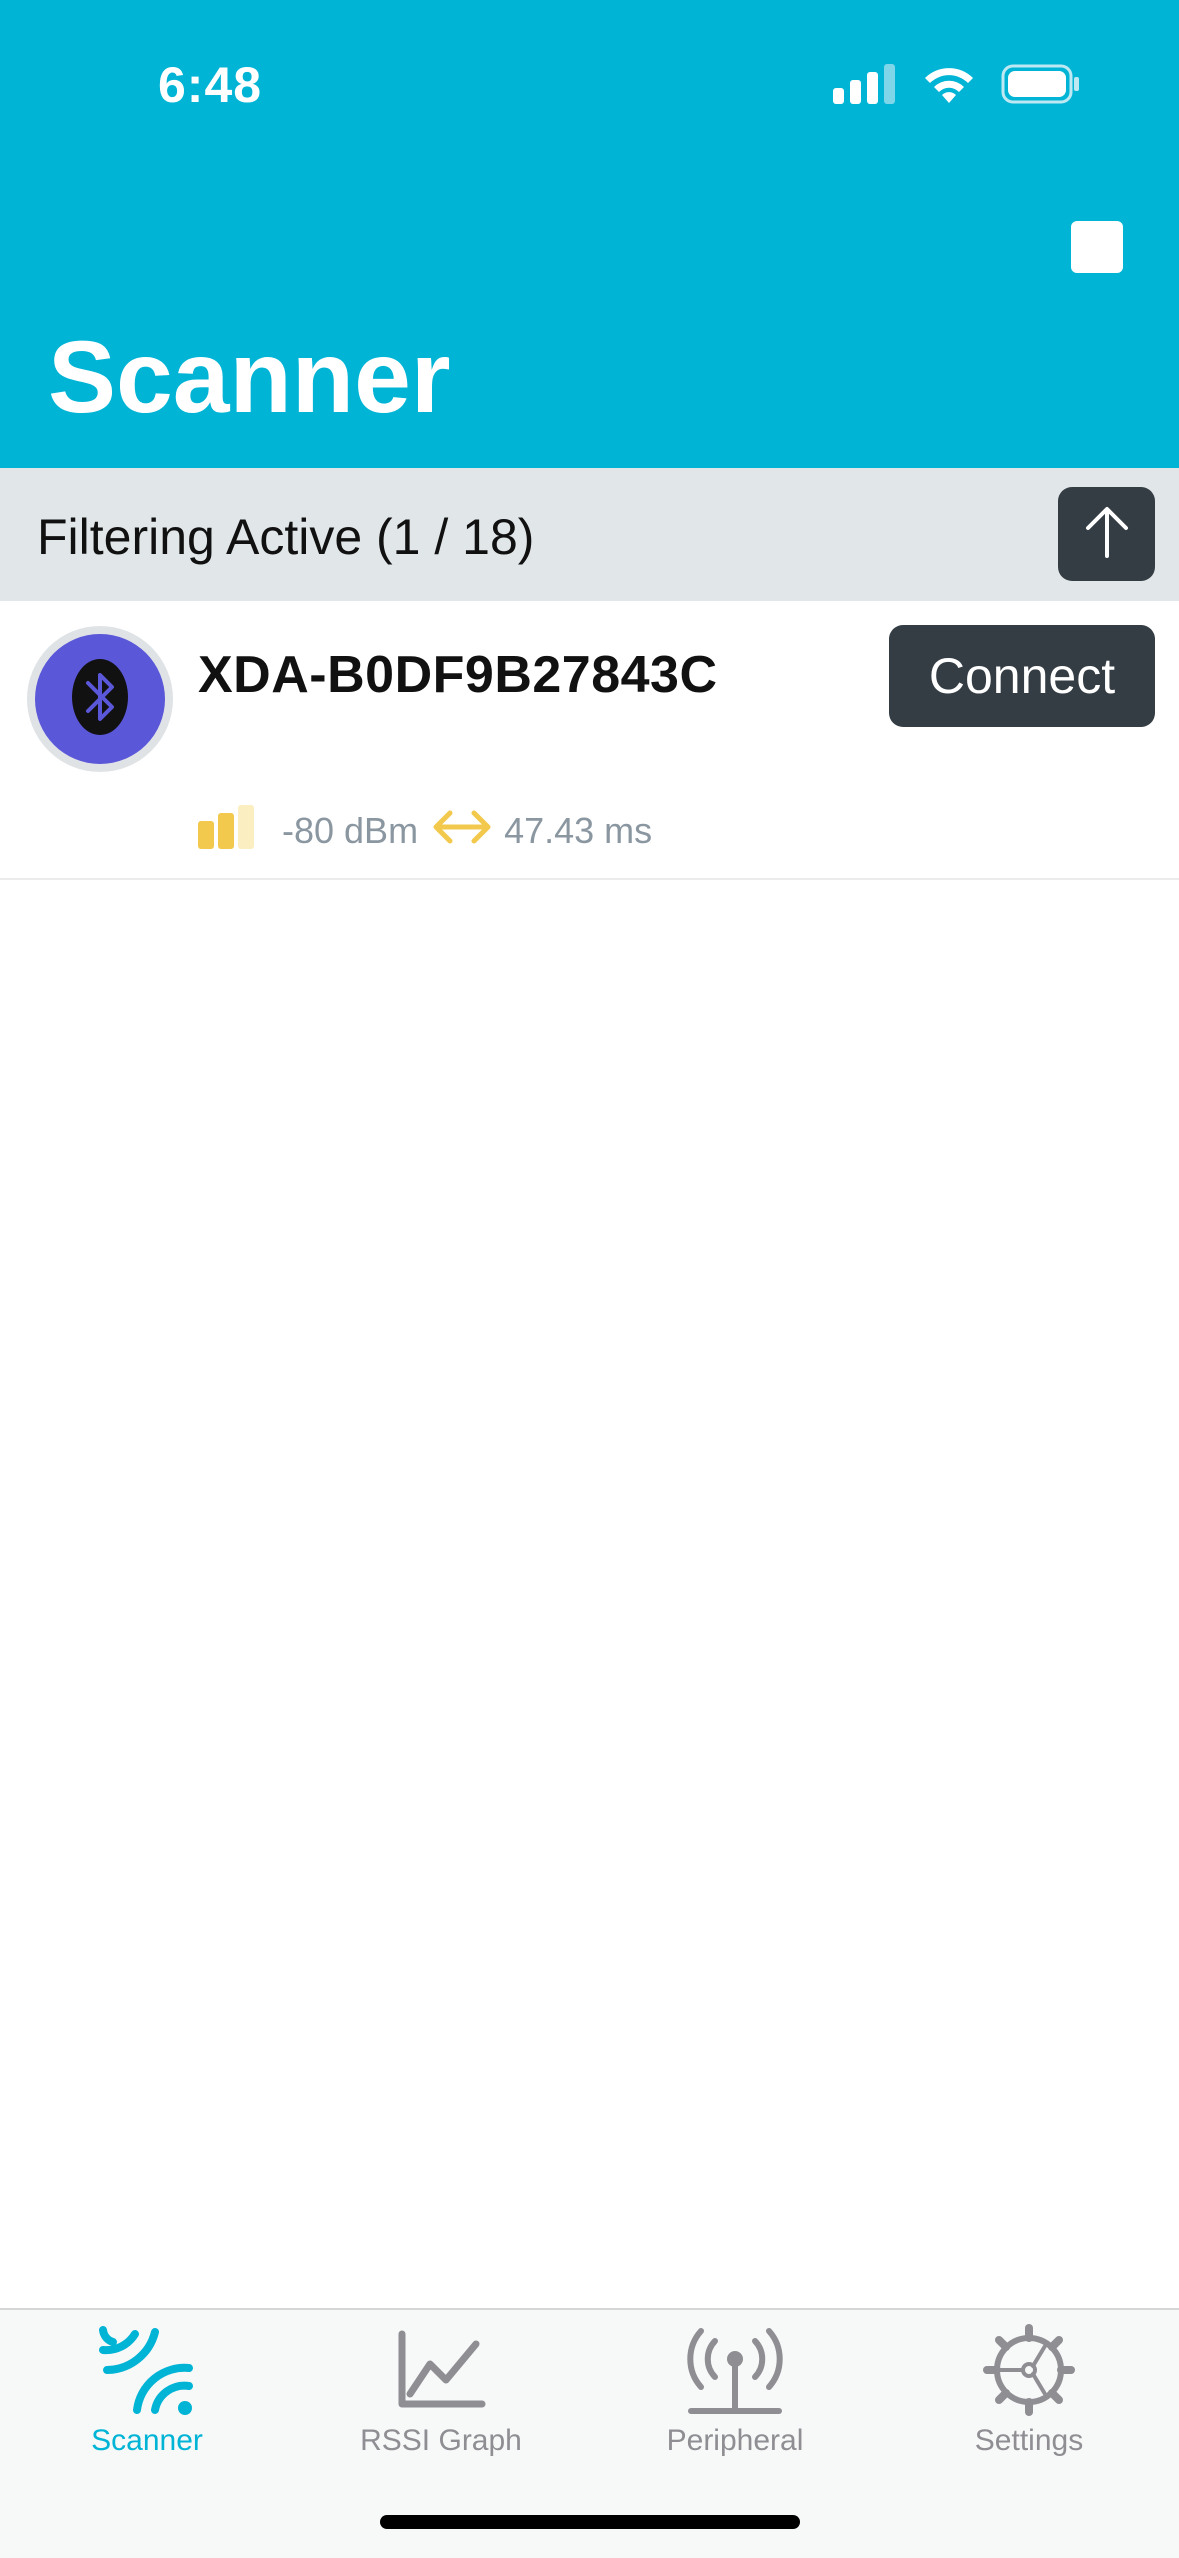 The width and height of the screenshot is (1179, 2558). What do you see at coordinates (590, 2522) in the screenshot?
I see `home-indicator` at bounding box center [590, 2522].